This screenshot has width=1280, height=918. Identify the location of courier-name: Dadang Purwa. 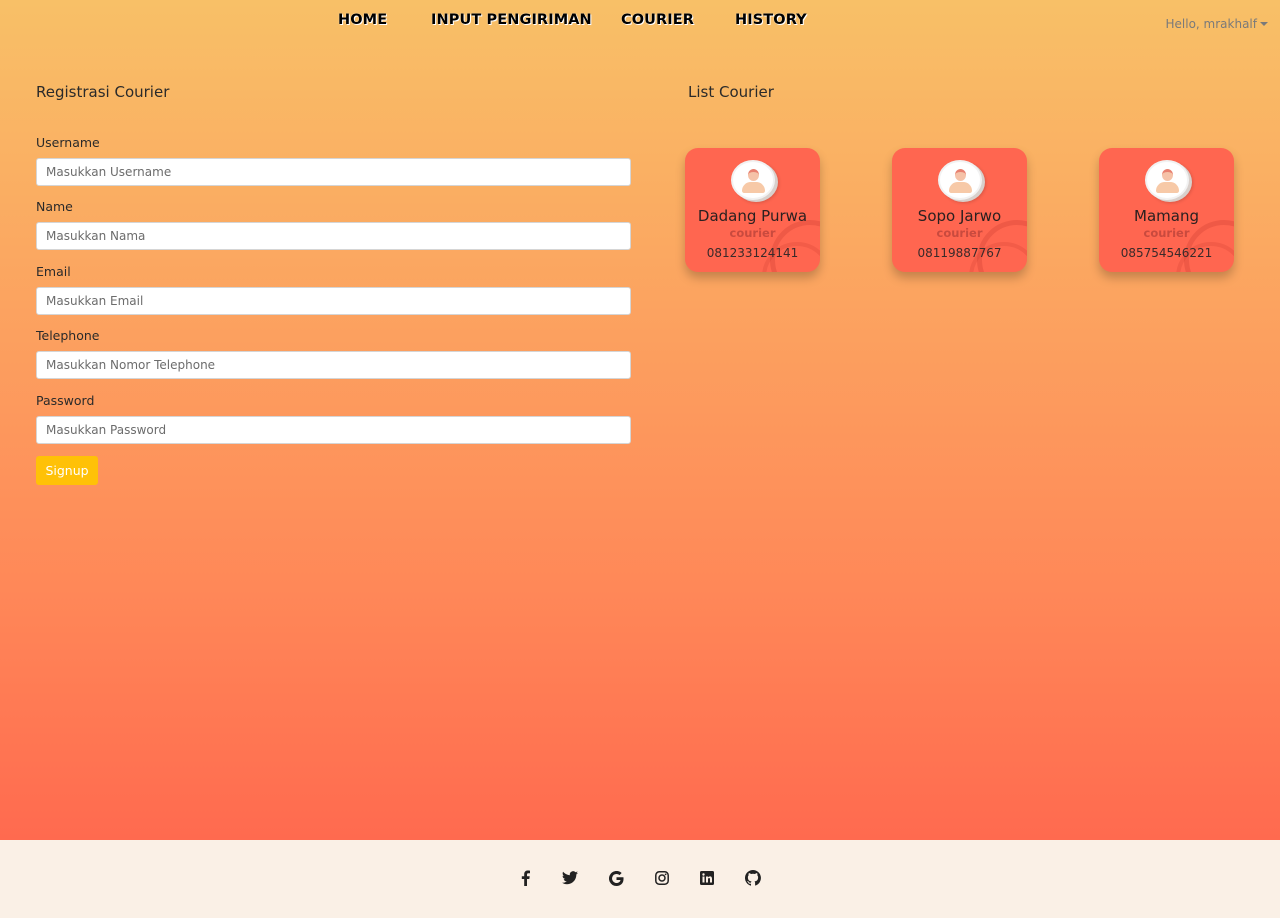
(752, 216).